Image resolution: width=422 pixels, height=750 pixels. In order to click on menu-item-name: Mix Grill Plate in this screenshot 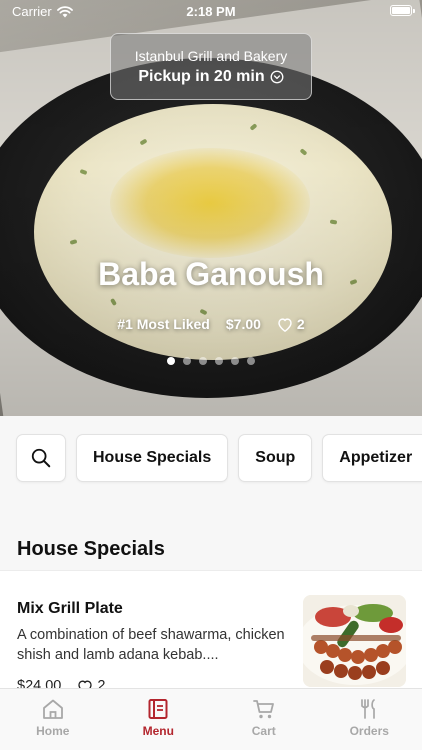, I will do `click(70, 608)`.